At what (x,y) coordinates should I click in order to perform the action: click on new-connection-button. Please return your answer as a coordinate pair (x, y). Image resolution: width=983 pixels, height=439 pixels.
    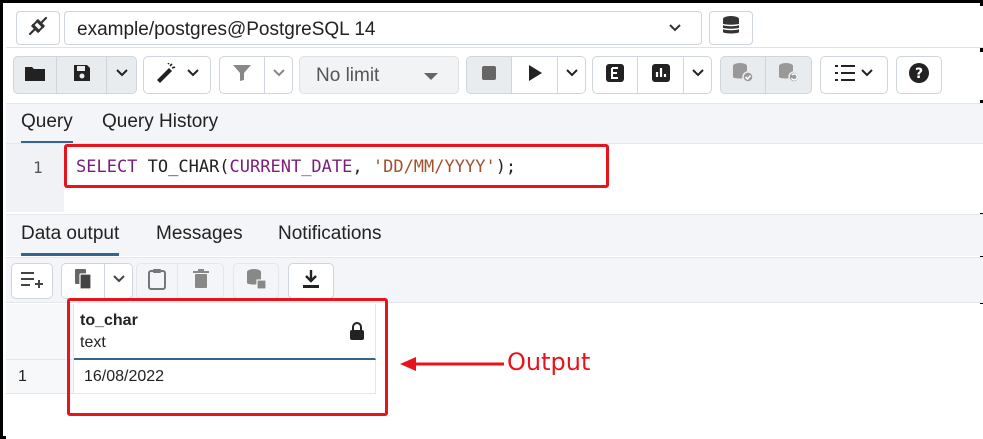
    Looking at the image, I should click on (731, 28).